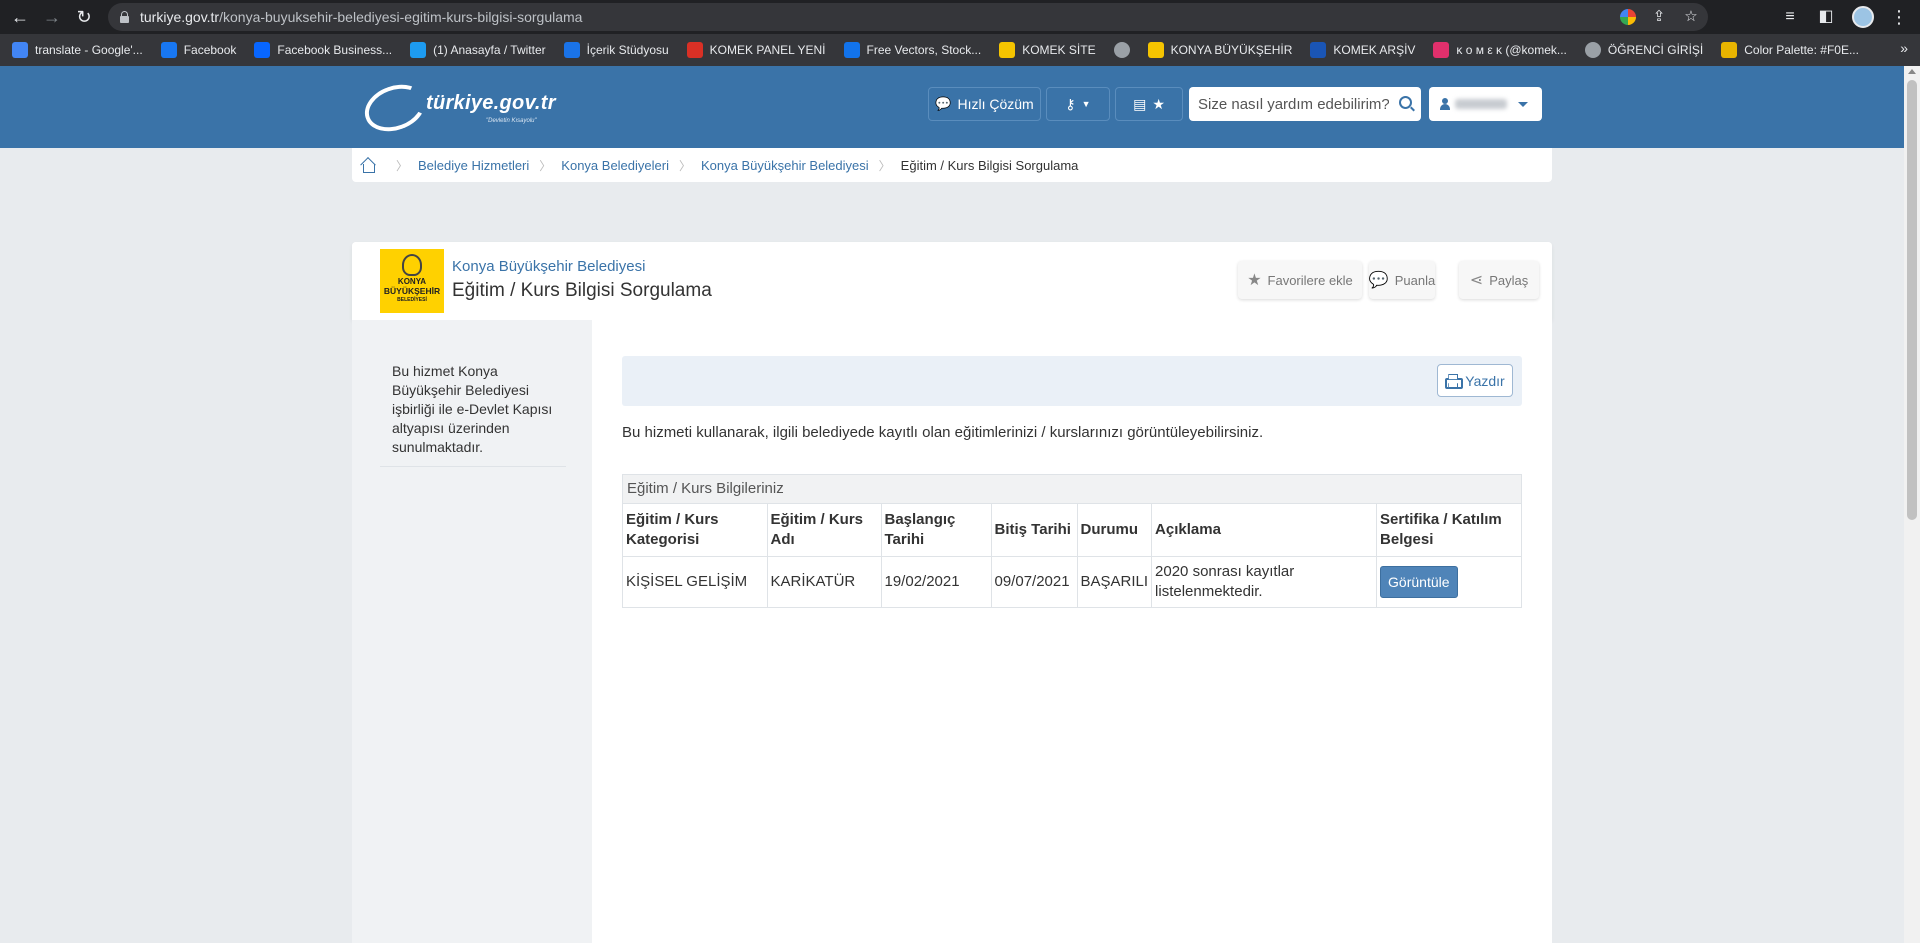  What do you see at coordinates (695, 530) in the screenshot?
I see `header-category: Eğitim / Kurs Kategorisi` at bounding box center [695, 530].